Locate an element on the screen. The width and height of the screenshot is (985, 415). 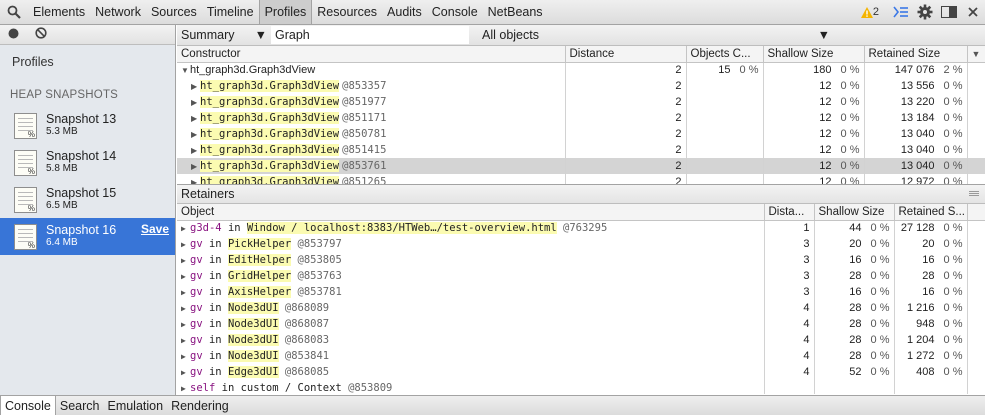
drawer-tab-search: Search is located at coordinates (80, 405).